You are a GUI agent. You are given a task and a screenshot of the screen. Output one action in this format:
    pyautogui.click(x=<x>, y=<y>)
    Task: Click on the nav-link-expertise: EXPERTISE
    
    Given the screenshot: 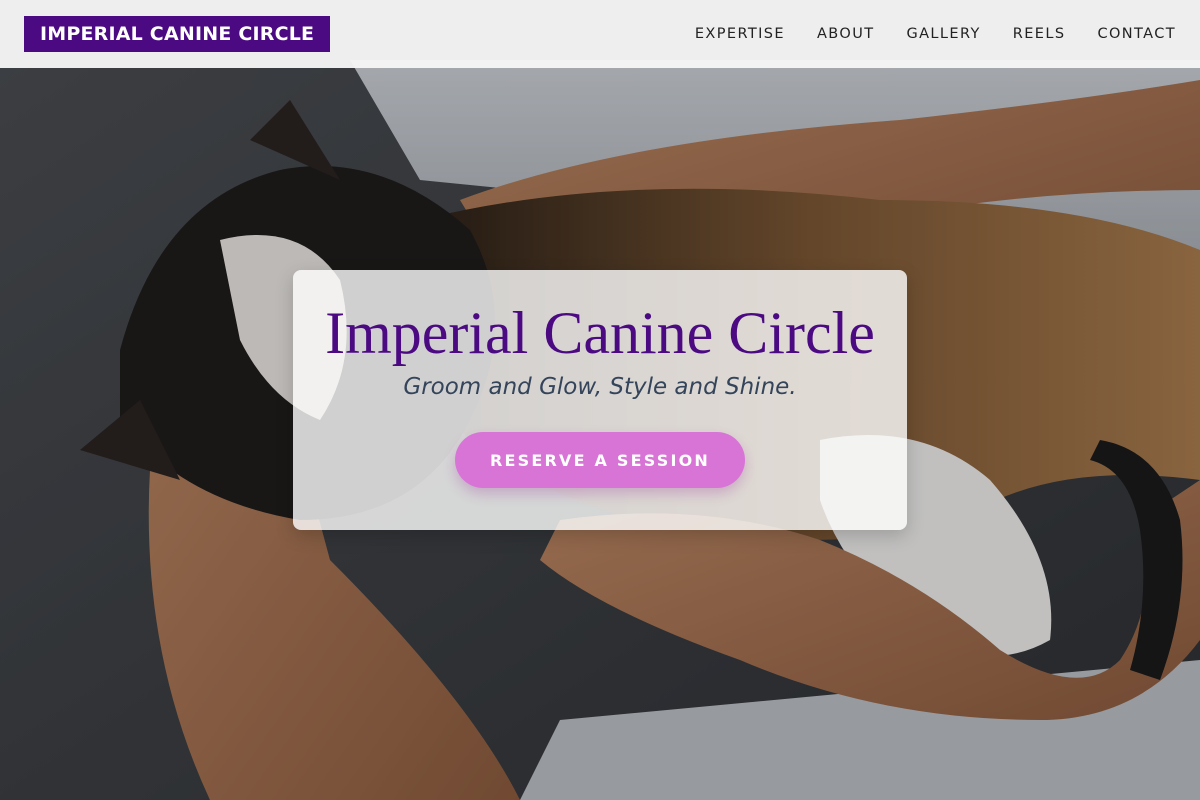 What is the action you would take?
    pyautogui.click(x=740, y=34)
    